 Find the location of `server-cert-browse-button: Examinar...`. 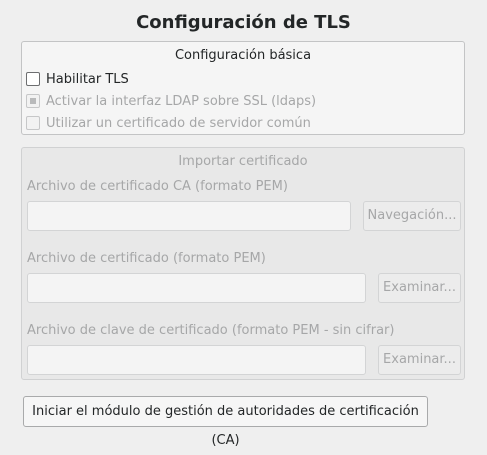

server-cert-browse-button: Examinar... is located at coordinates (419, 288).